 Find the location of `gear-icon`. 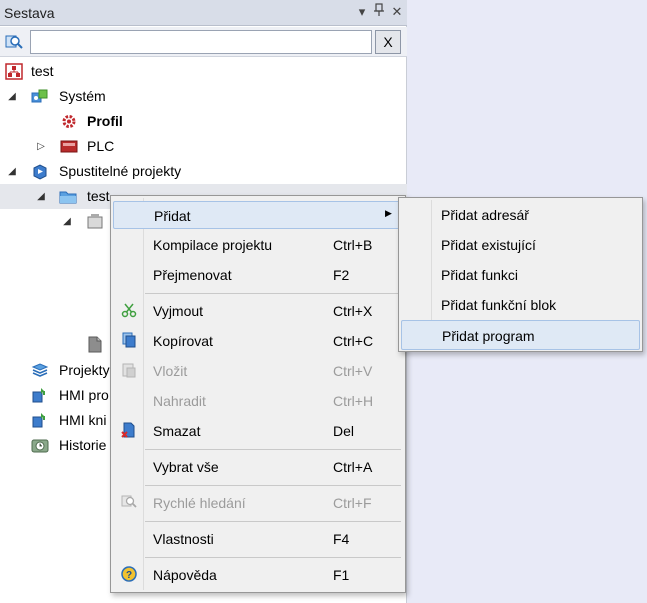

gear-icon is located at coordinates (69, 121).